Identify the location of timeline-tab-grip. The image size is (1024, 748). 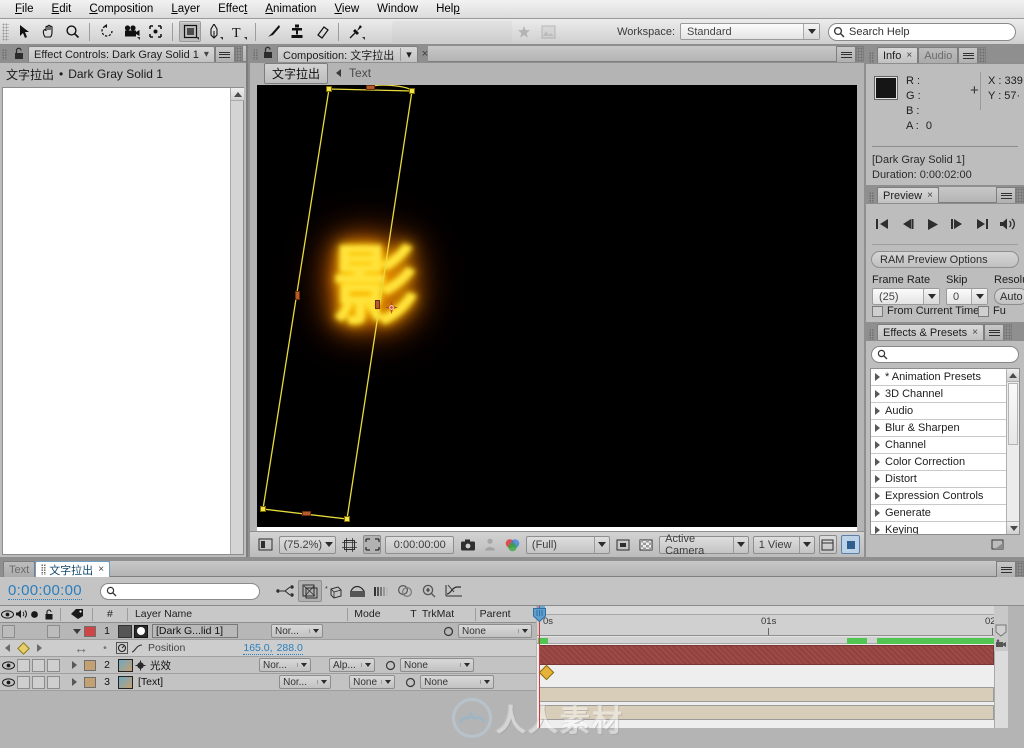
(44, 569).